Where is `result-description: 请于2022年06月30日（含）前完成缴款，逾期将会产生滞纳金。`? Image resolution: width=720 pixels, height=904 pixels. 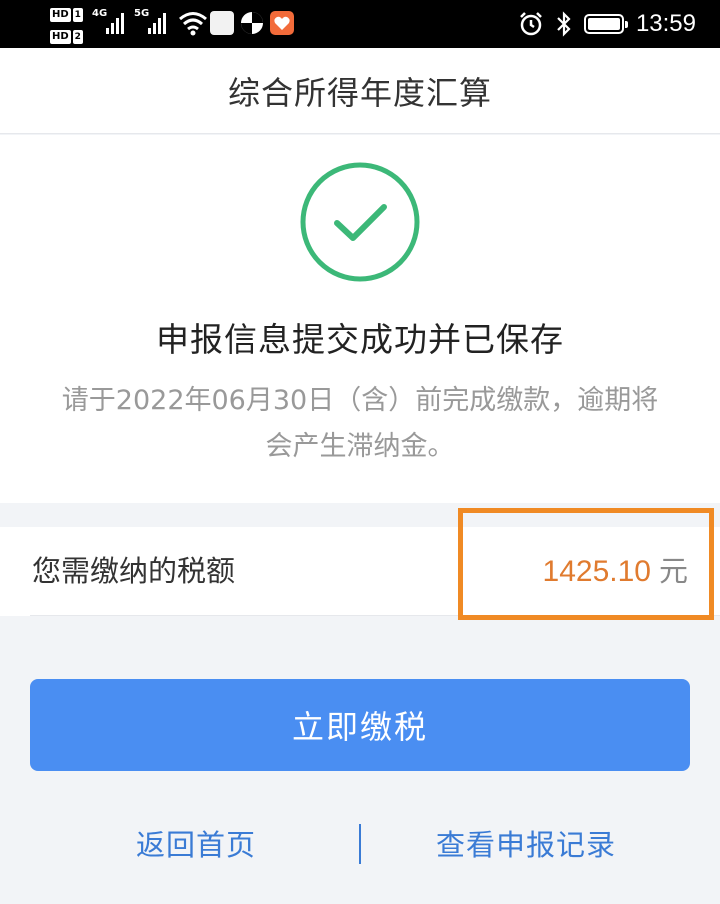
result-description: 请于2022年06月30日（含）前完成缴款，逾期将会产生滞纳金。 is located at coordinates (360, 423).